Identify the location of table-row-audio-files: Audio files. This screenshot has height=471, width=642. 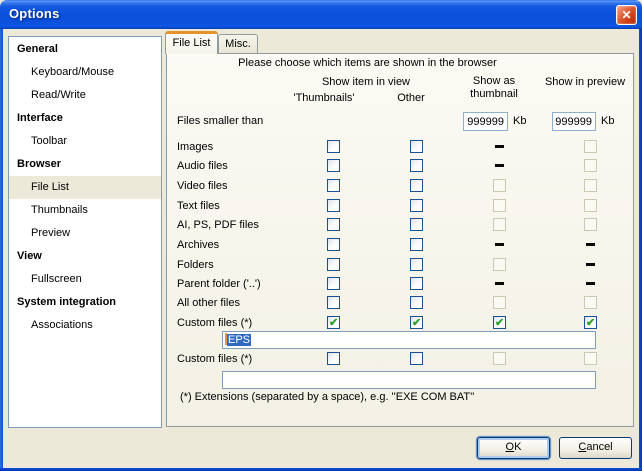
(321, 166).